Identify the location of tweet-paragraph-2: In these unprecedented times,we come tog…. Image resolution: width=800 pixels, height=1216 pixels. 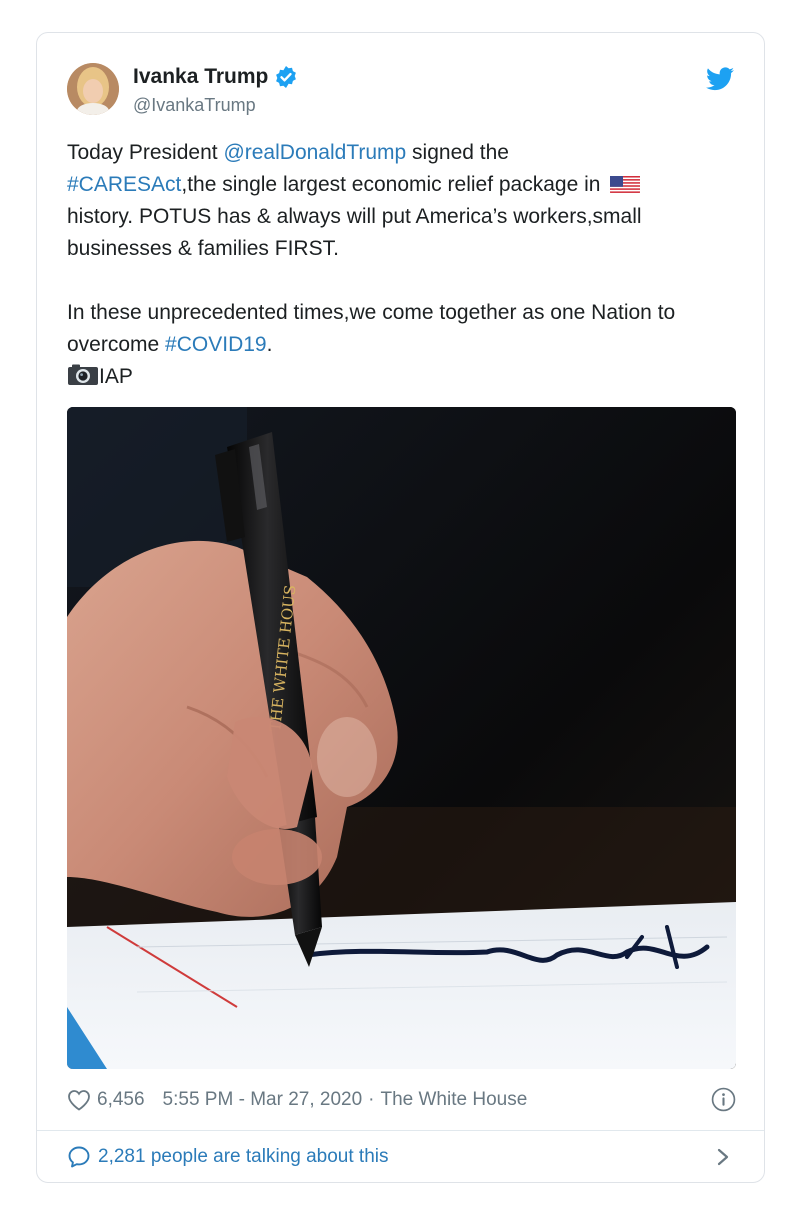
(405, 345).